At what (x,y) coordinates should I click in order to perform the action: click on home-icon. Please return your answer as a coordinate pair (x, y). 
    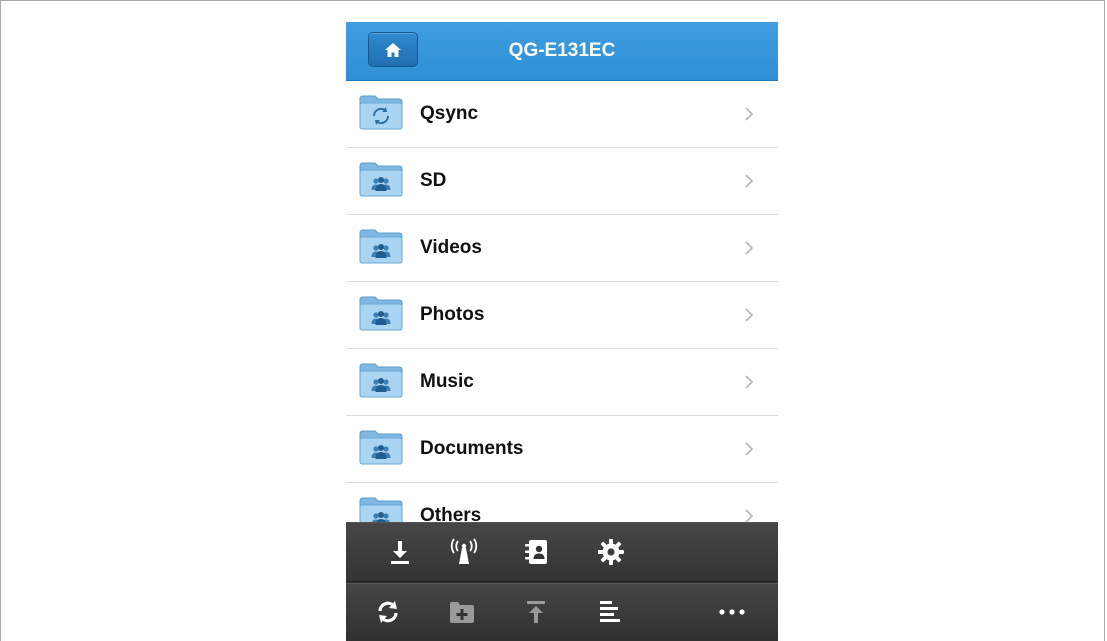
    Looking at the image, I should click on (393, 49).